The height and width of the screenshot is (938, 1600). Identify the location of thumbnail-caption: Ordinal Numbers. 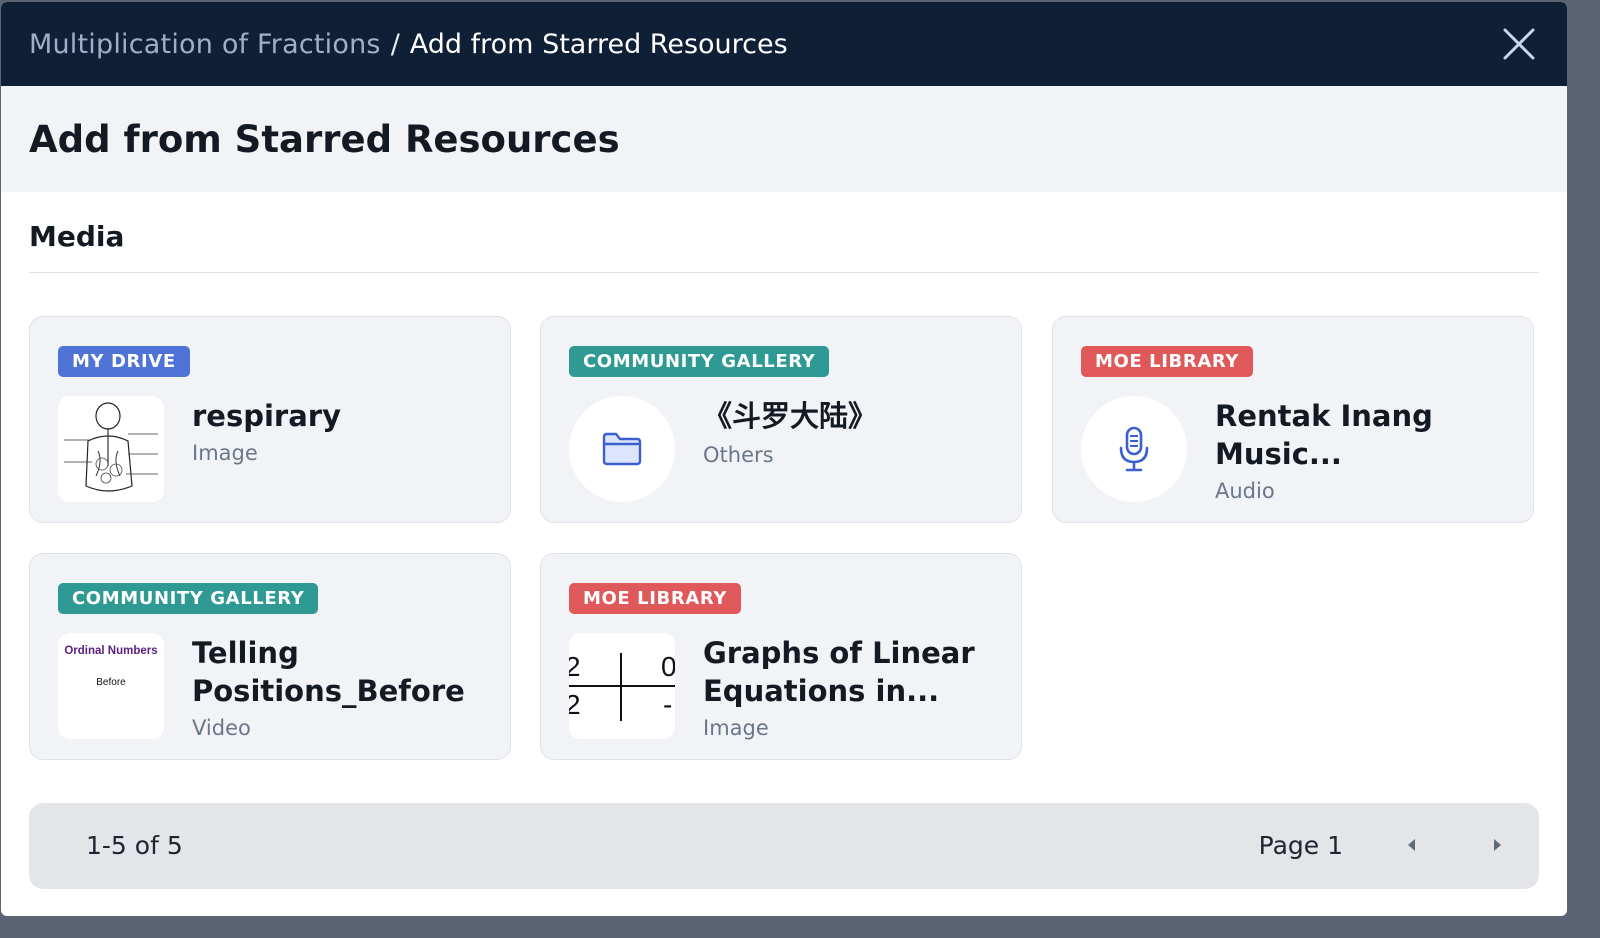
(111, 651).